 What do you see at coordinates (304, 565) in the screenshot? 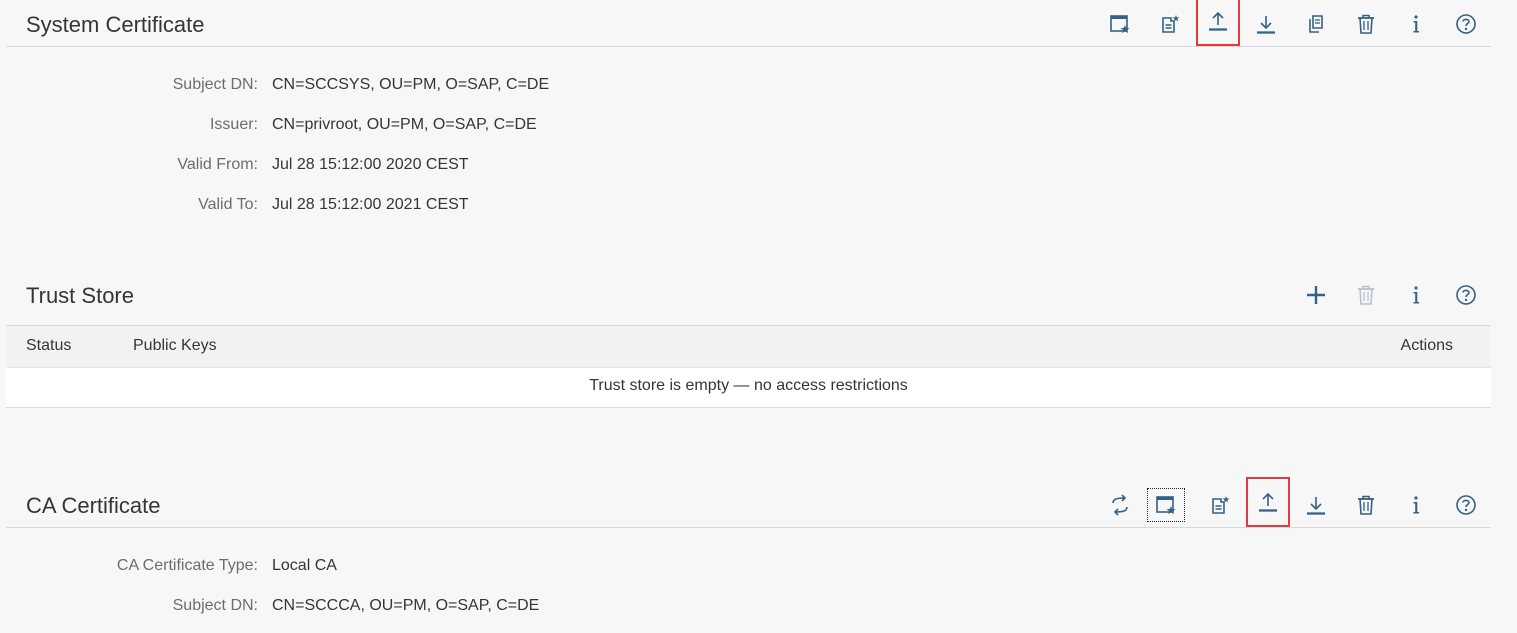
I see `field-value: Local CA` at bounding box center [304, 565].